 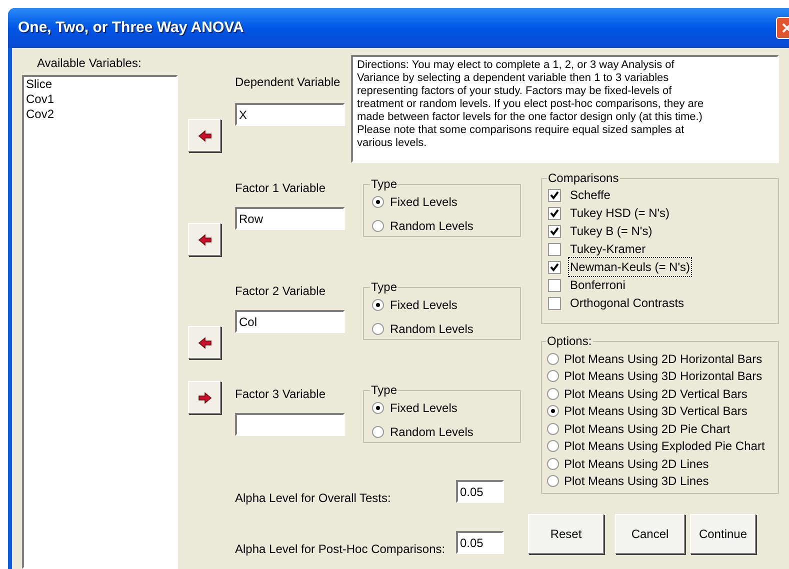 I want to click on text-field, so click(x=290, y=424).